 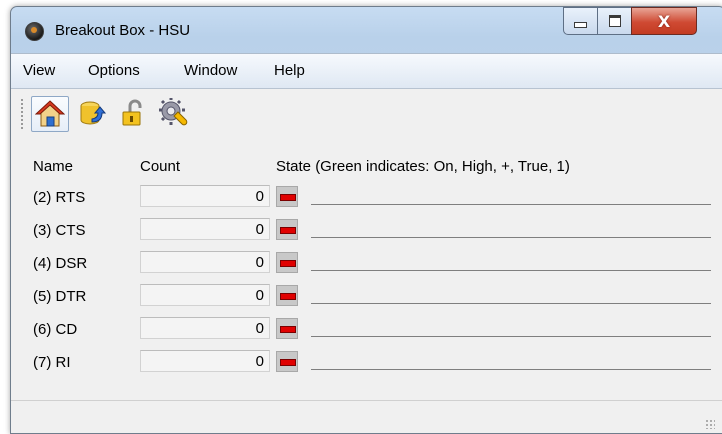 What do you see at coordinates (580, 21) in the screenshot?
I see `minimize-button` at bounding box center [580, 21].